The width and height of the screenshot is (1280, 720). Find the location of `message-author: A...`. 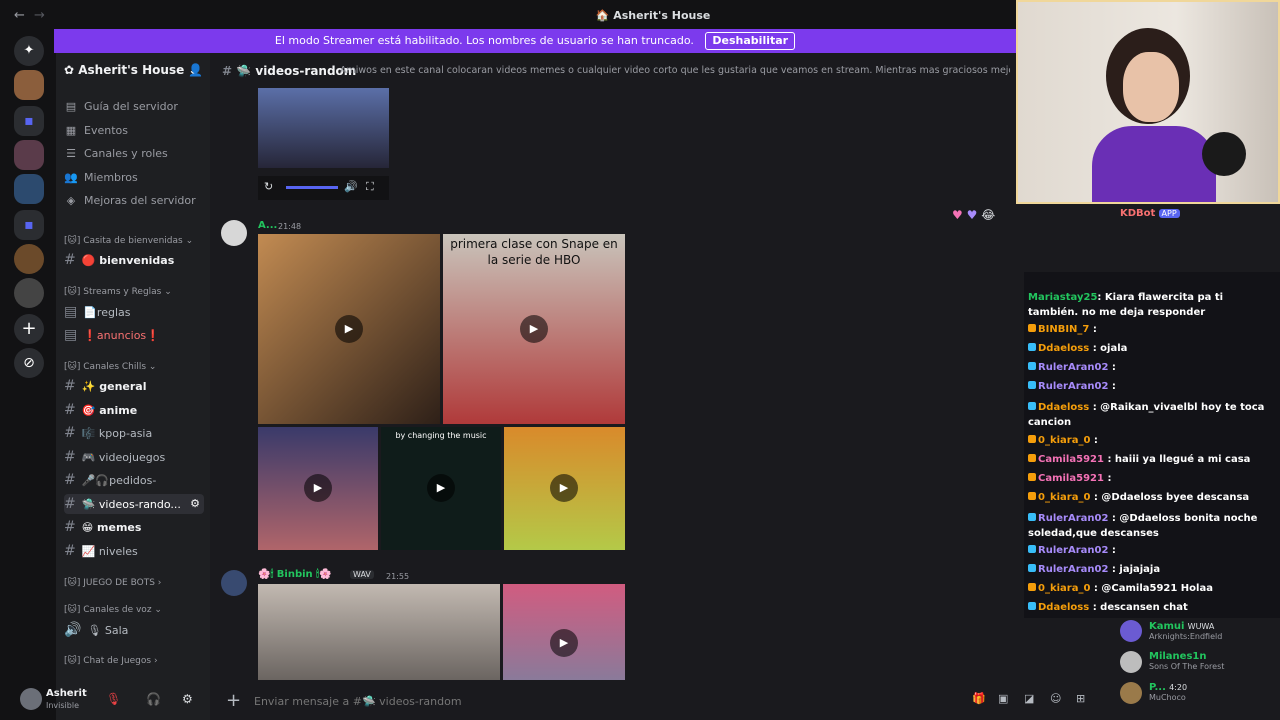

message-author: A... is located at coordinates (267, 225).